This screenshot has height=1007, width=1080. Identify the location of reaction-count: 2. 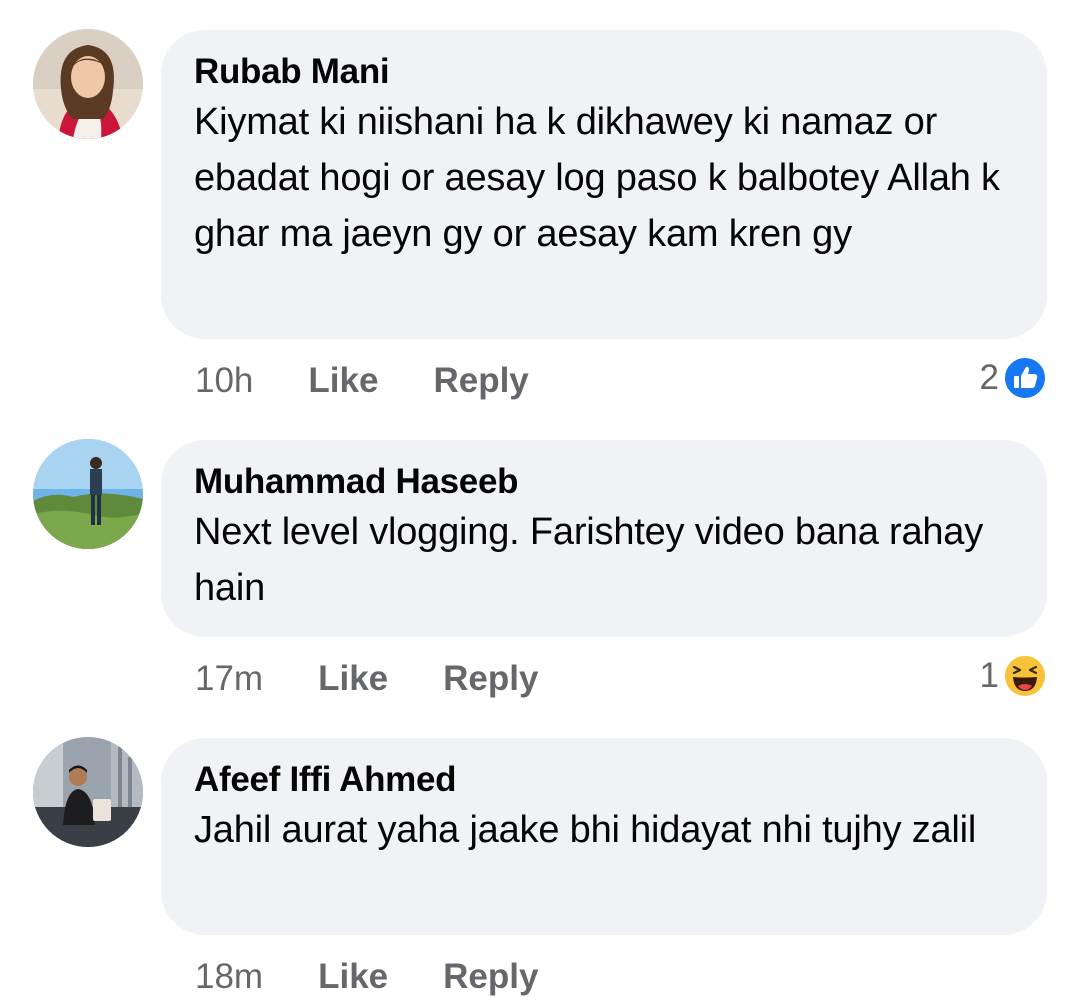
(989, 377).